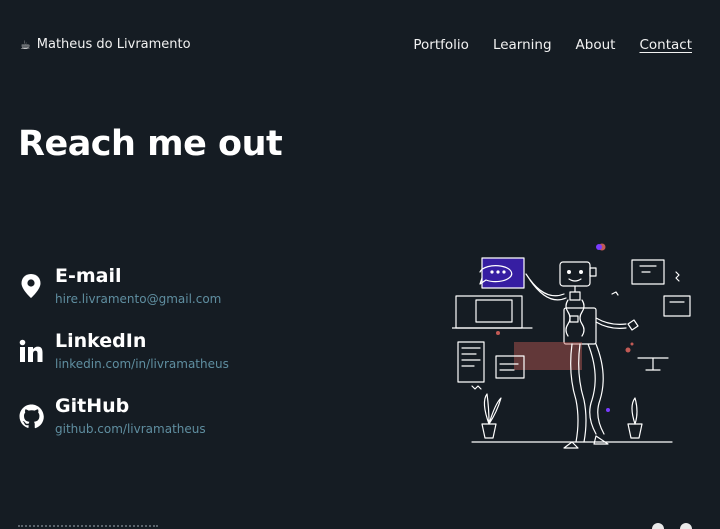 The height and width of the screenshot is (529, 720). I want to click on contact-github: GitHub github.com/livramatheus, so click(123, 426).